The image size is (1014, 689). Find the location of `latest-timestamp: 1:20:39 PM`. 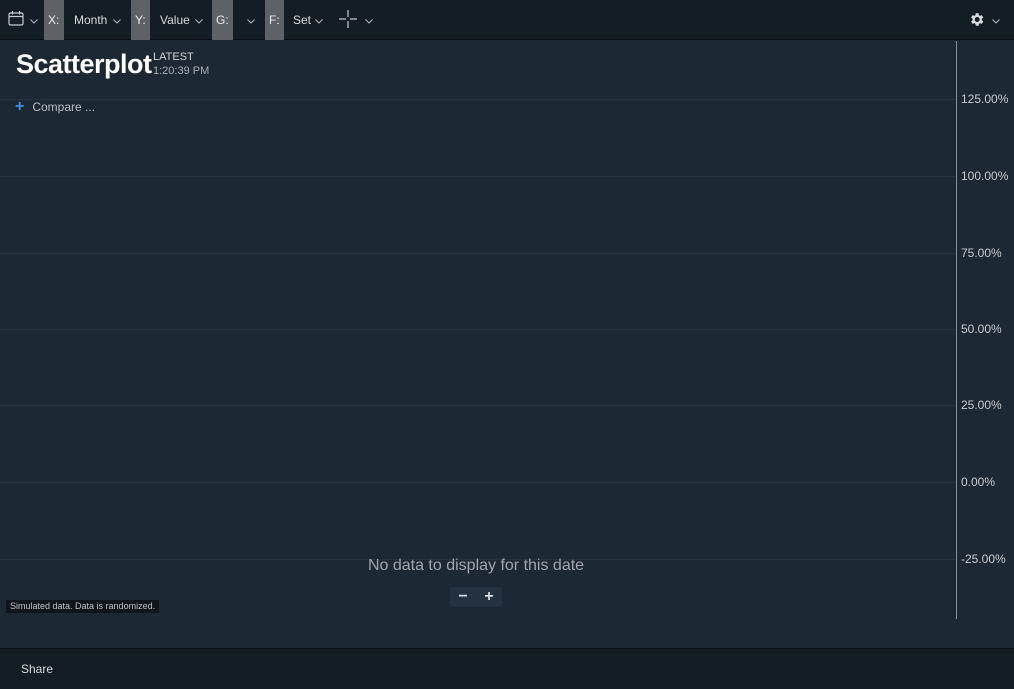

latest-timestamp: 1:20:39 PM is located at coordinates (181, 71).